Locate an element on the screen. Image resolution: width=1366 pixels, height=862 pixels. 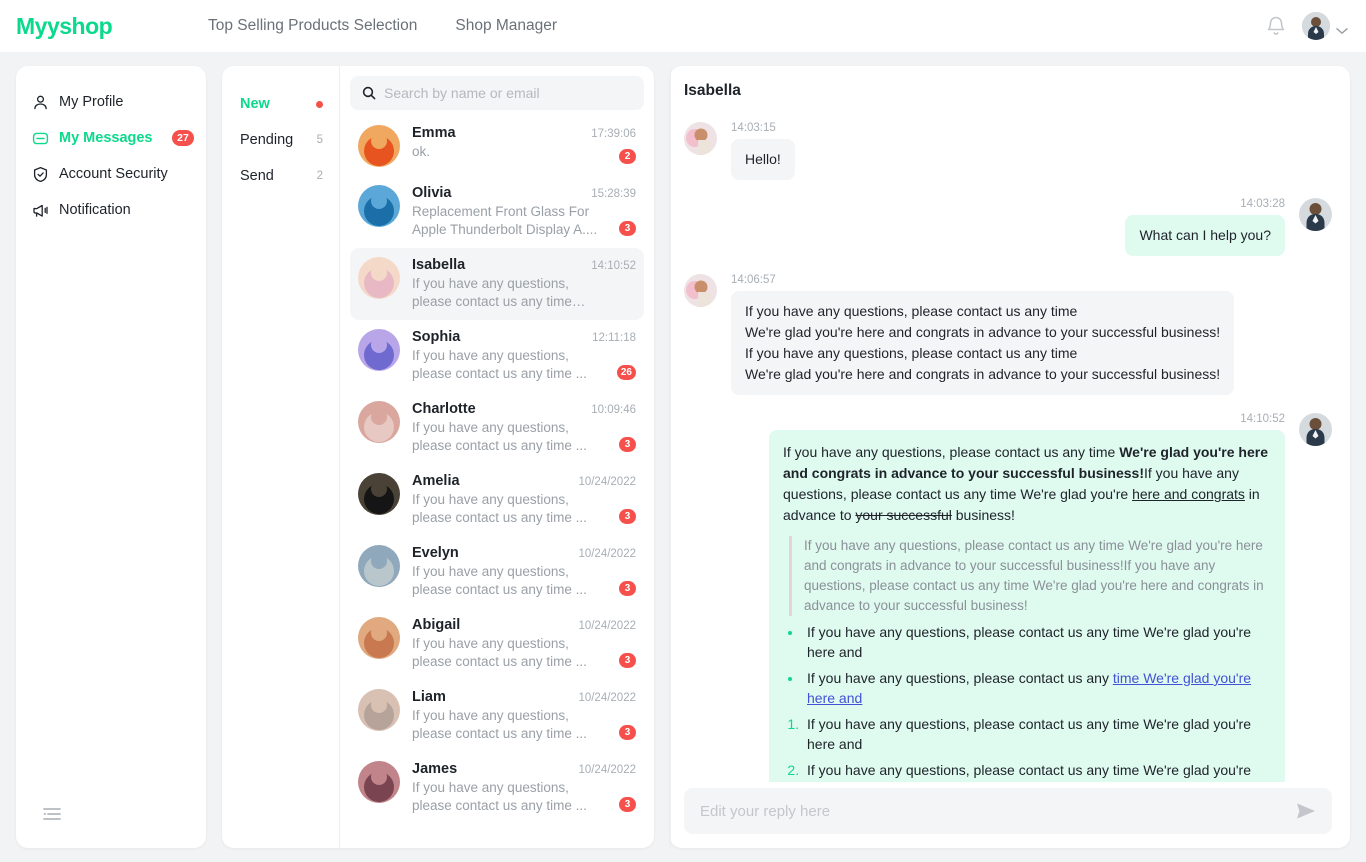
bell-icon is located at coordinates (1276, 26).